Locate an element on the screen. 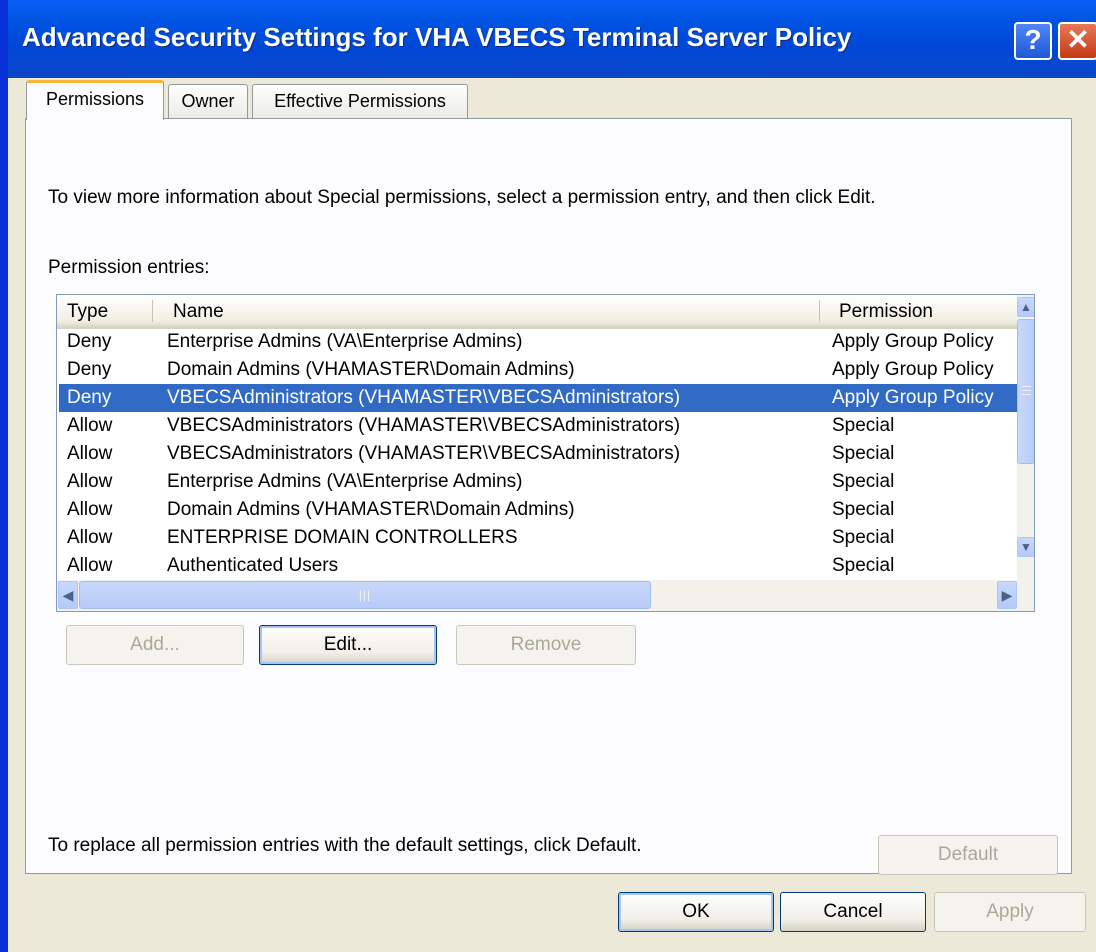 The width and height of the screenshot is (1096, 952). button-label: Default is located at coordinates (968, 854).